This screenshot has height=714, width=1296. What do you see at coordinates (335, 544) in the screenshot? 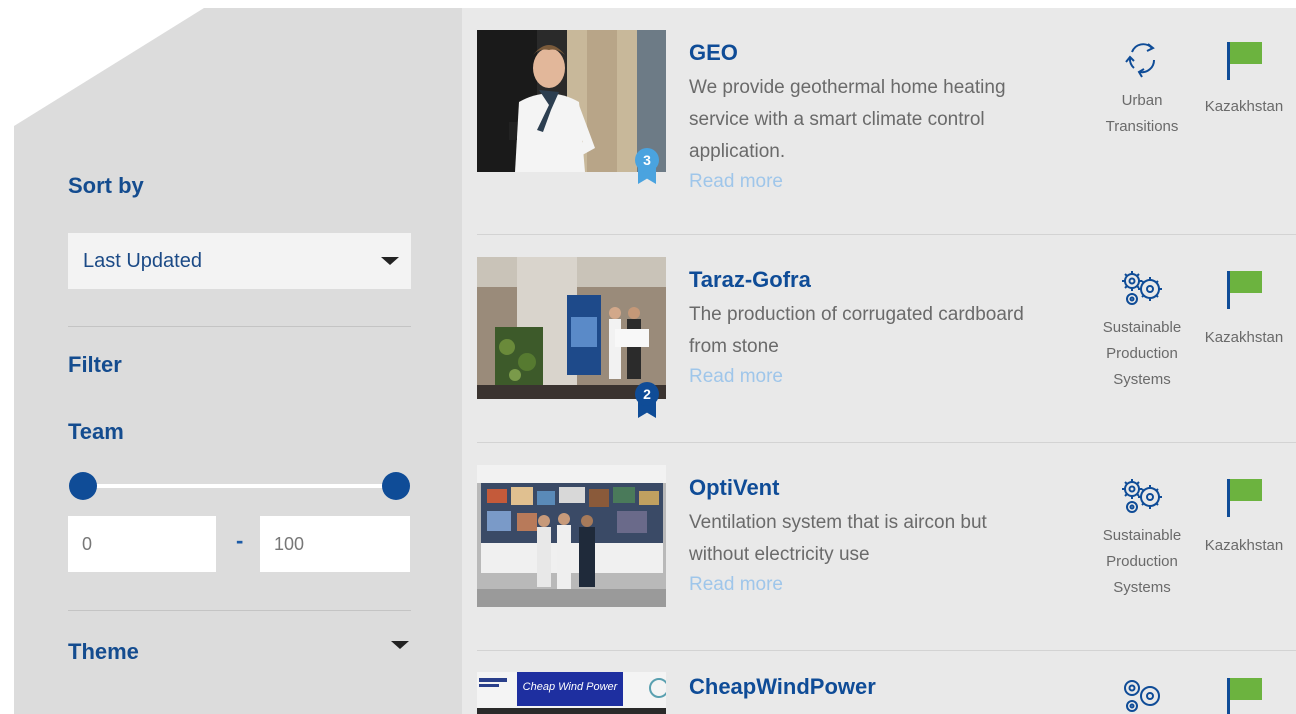
I see `team-max-input` at bounding box center [335, 544].